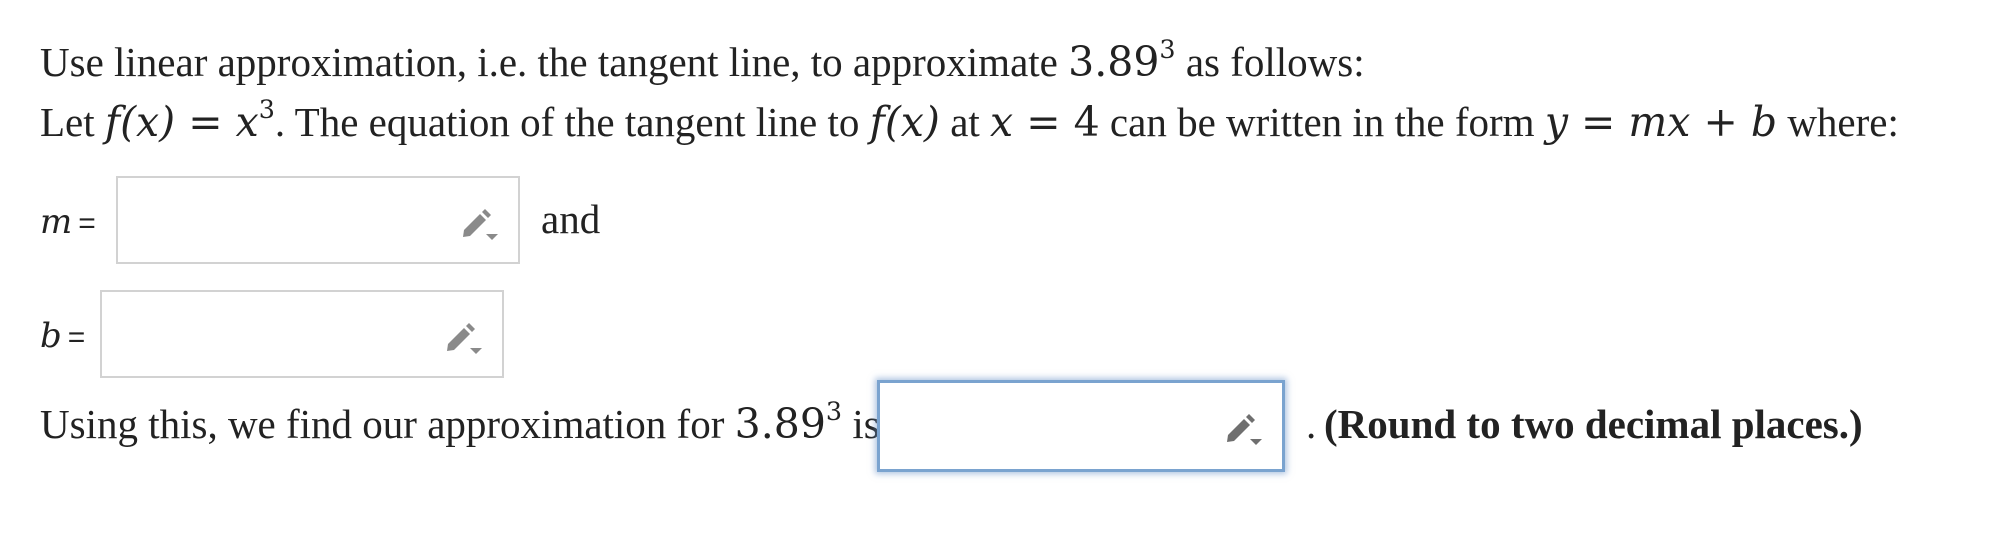 The image size is (2016, 538). What do you see at coordinates (1593, 424) in the screenshot?
I see `round-note: (Round to two decimal places.)` at bounding box center [1593, 424].